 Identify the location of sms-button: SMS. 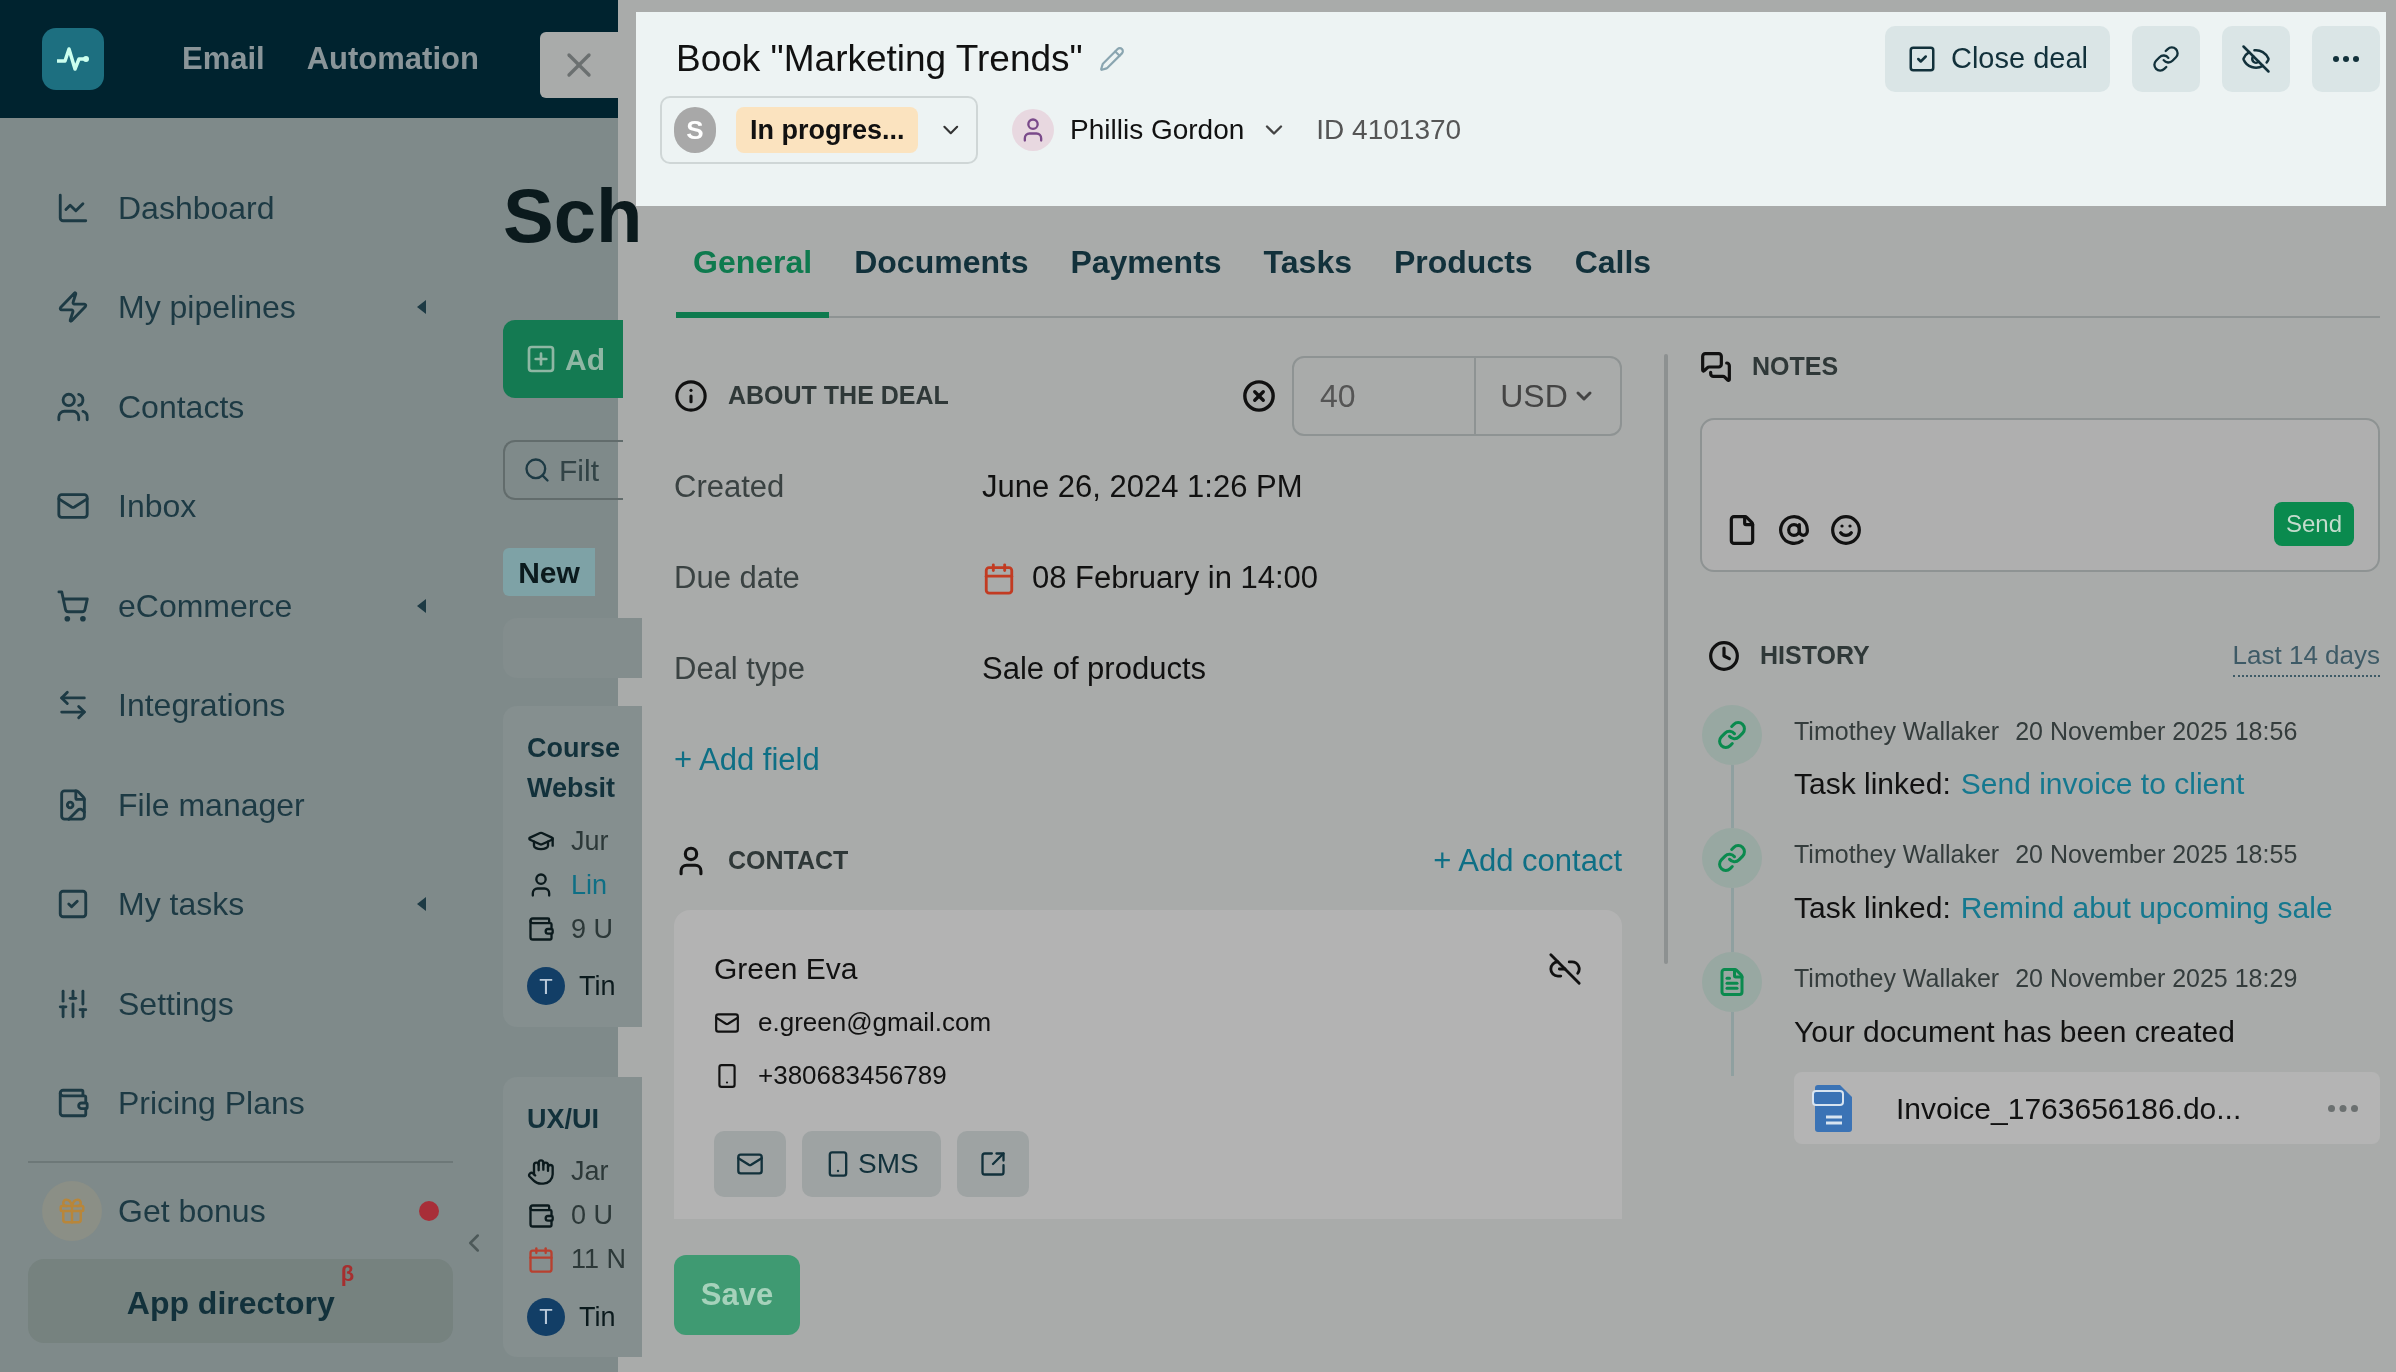
(871, 1164).